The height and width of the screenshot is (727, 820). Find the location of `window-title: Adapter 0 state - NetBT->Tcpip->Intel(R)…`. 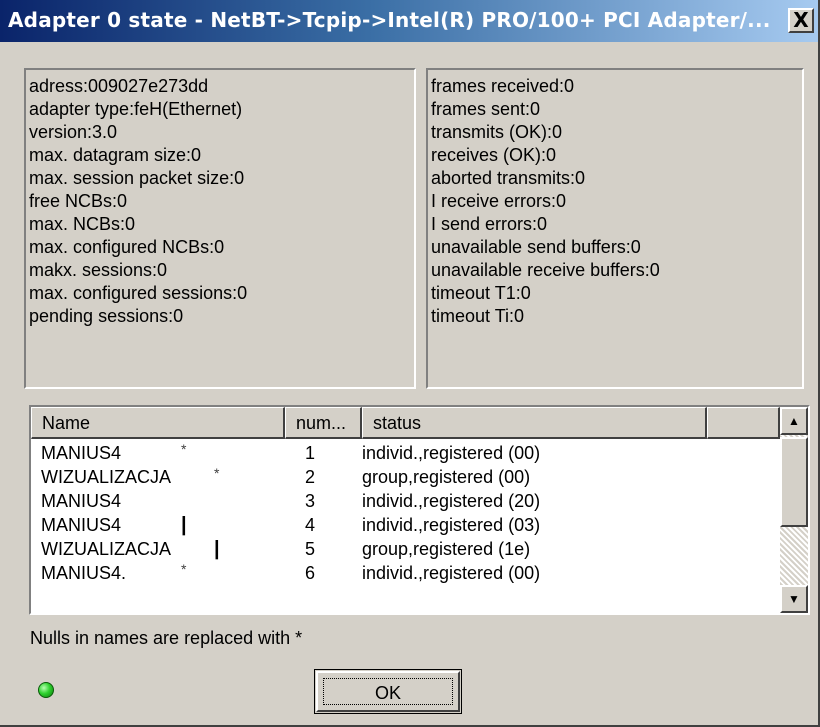

window-title: Adapter 0 state - NetBT->Tcpip->Intel(R)… is located at coordinates (389, 20).